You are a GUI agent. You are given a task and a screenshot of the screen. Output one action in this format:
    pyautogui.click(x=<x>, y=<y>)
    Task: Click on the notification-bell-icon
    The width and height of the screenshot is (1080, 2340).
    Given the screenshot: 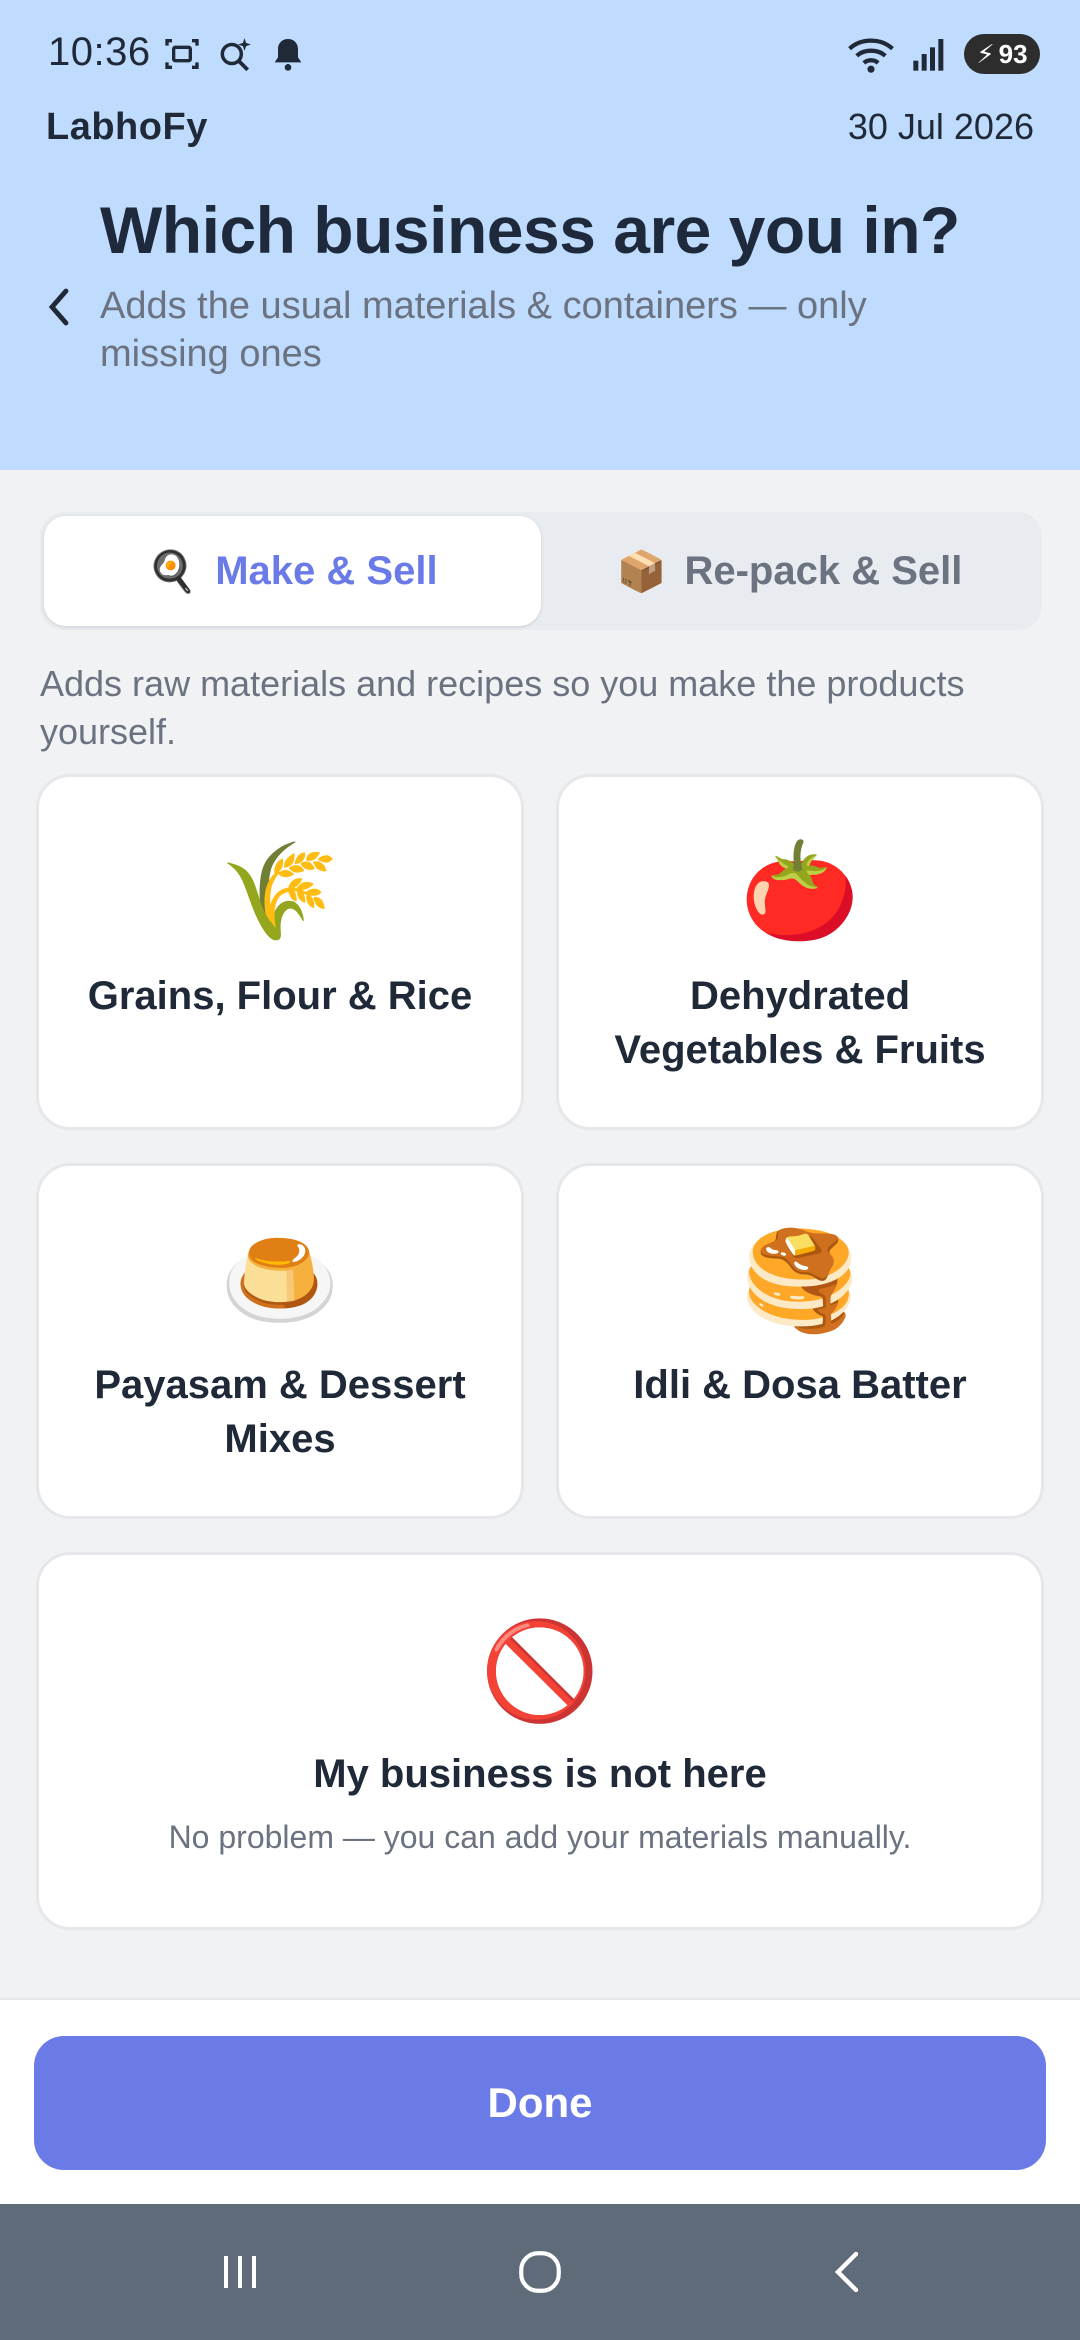 What is the action you would take?
    pyautogui.click(x=288, y=55)
    